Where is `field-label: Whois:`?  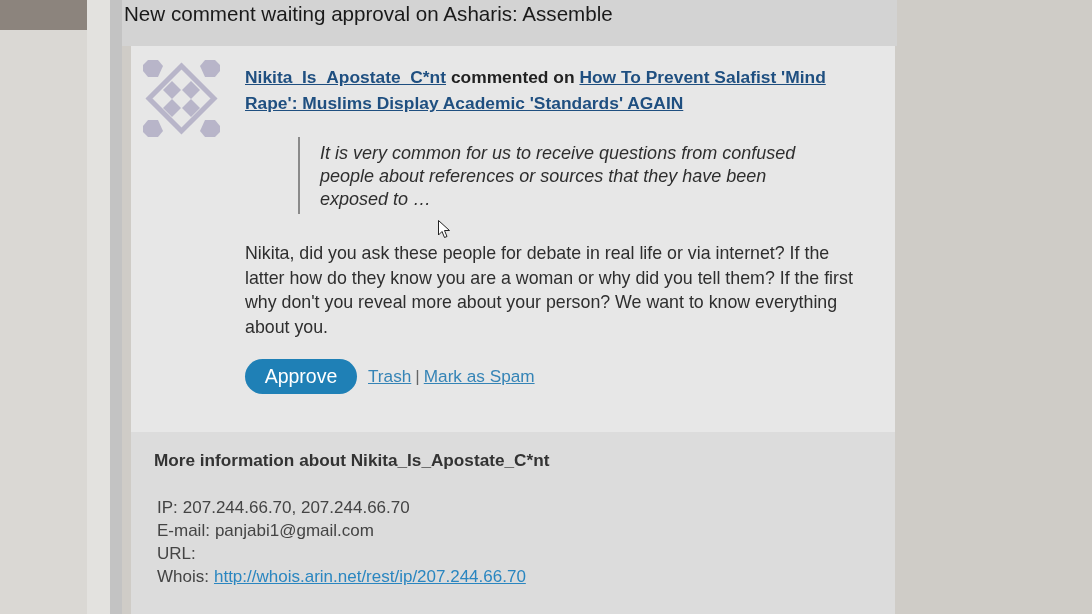 field-label: Whois: is located at coordinates (183, 577).